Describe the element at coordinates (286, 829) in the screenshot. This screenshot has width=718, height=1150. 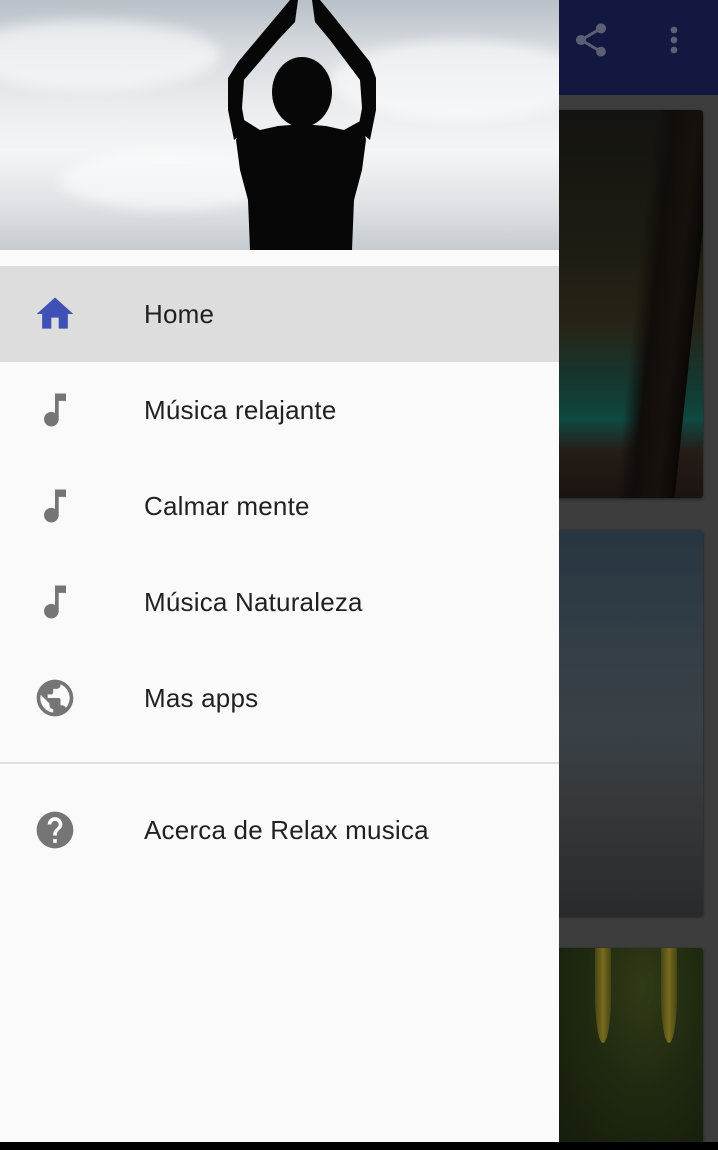
I see `nav-item-label: Acerca de Relax musica` at that location.